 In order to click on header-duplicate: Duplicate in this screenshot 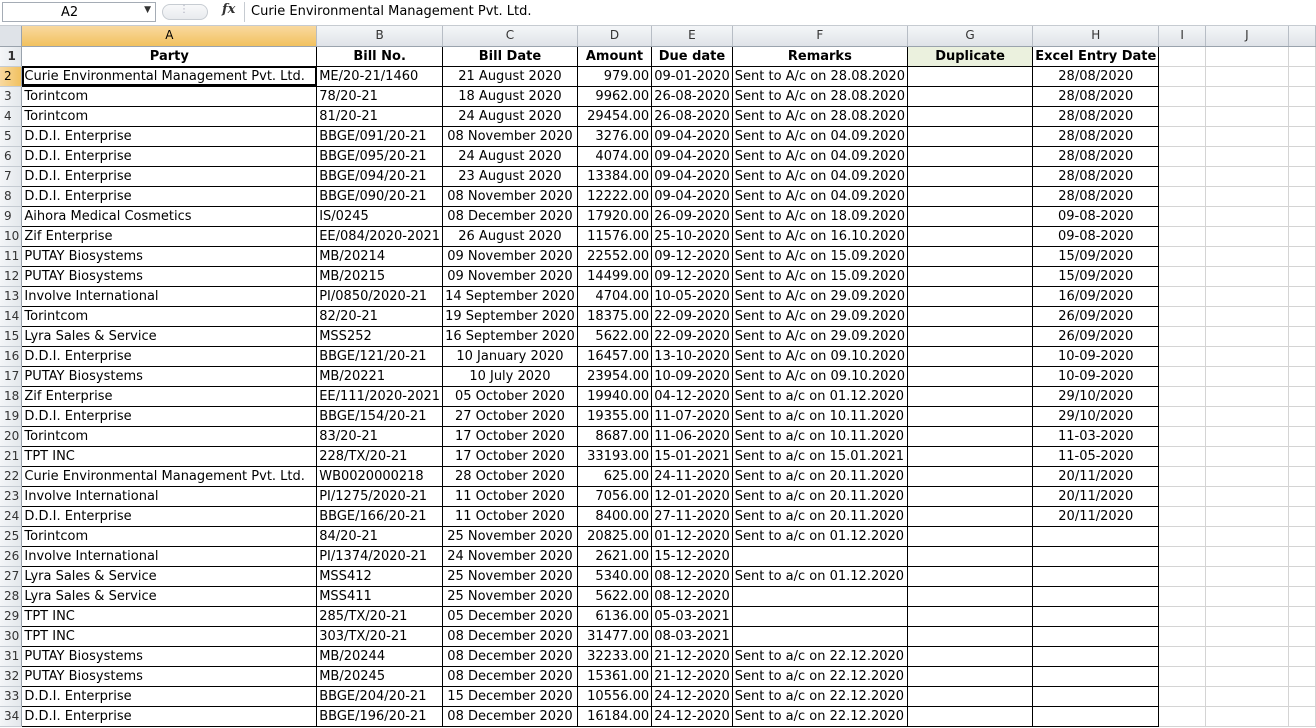, I will do `click(970, 56)`.